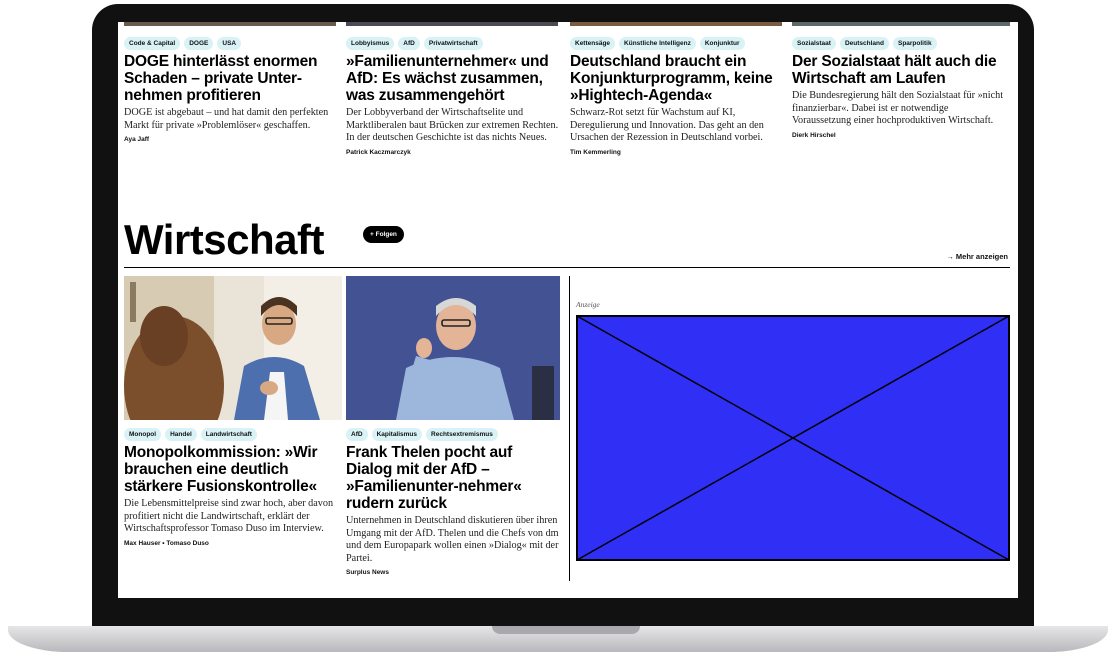 This screenshot has height=658, width=1116. I want to click on tag-list: Code & Capital DOGE USA, so click(230, 43).